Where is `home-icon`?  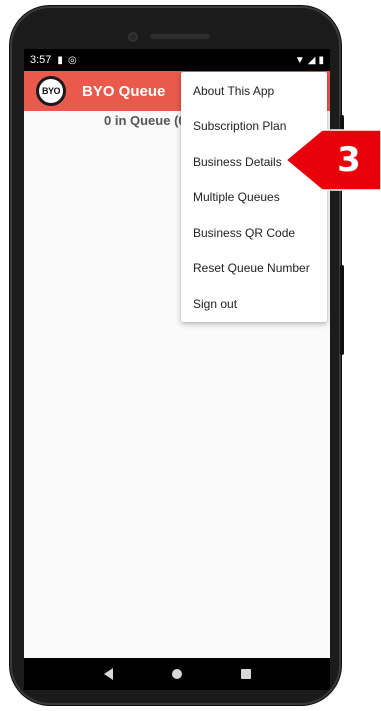
home-icon is located at coordinates (176, 674).